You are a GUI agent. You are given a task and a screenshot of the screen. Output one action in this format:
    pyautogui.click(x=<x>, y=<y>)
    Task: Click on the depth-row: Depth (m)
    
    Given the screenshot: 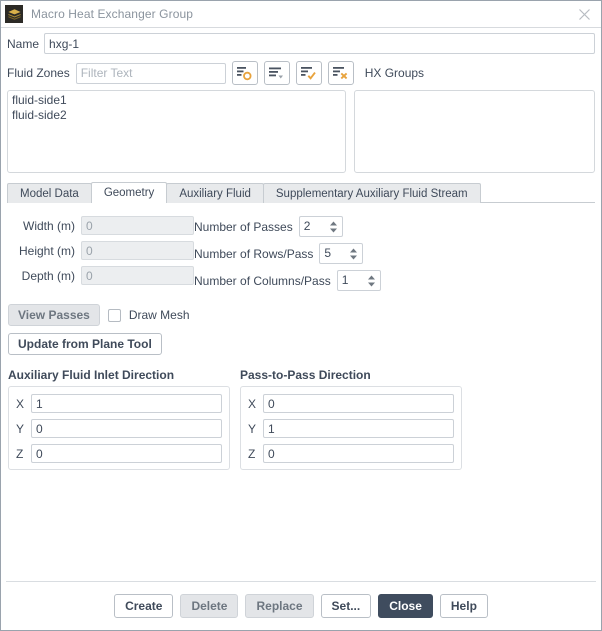 What is the action you would take?
    pyautogui.click(x=101, y=275)
    